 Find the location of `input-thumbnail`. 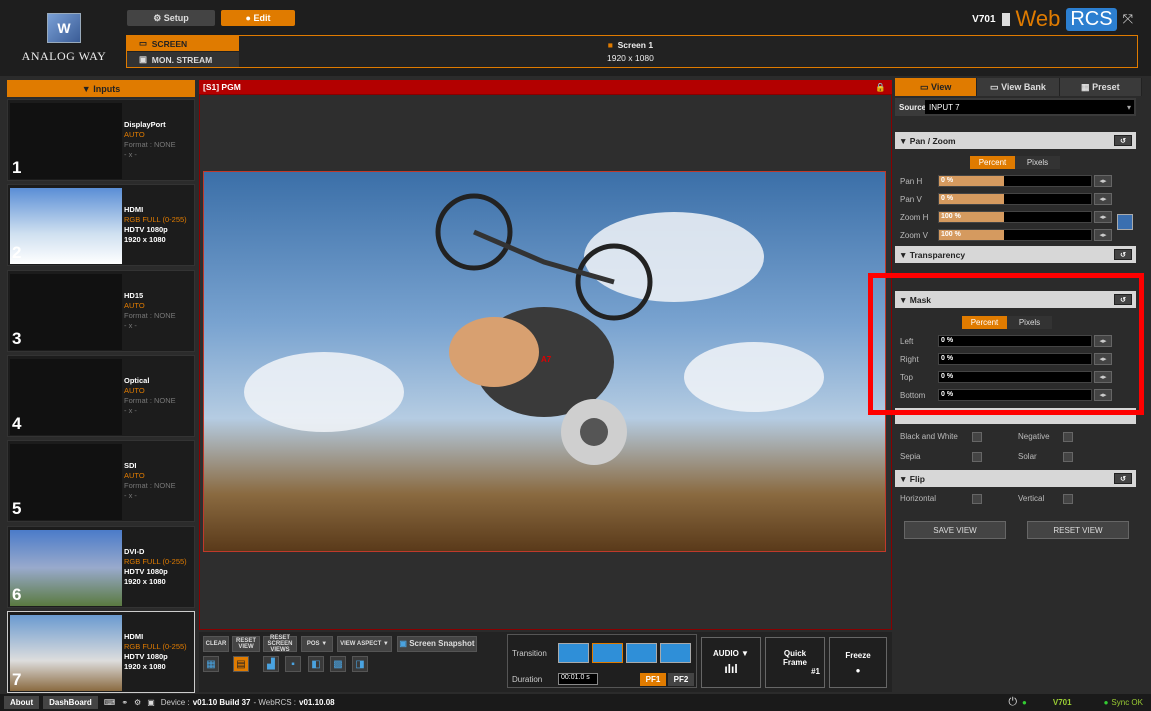

input-thumbnail is located at coordinates (66, 396).